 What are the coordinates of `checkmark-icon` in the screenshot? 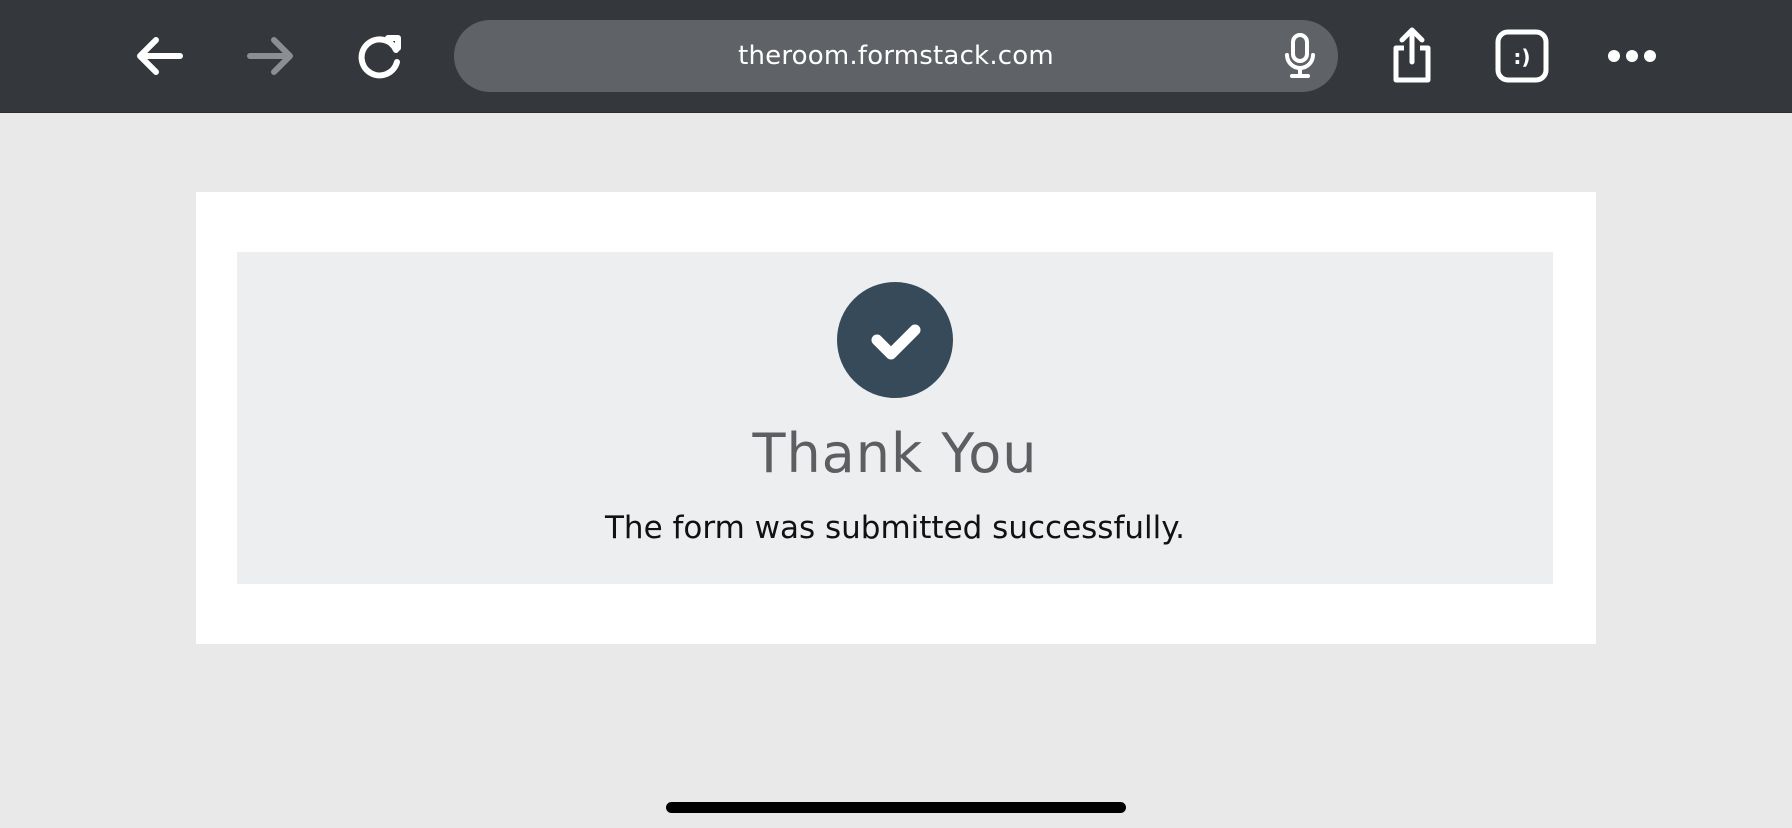 It's located at (896, 342).